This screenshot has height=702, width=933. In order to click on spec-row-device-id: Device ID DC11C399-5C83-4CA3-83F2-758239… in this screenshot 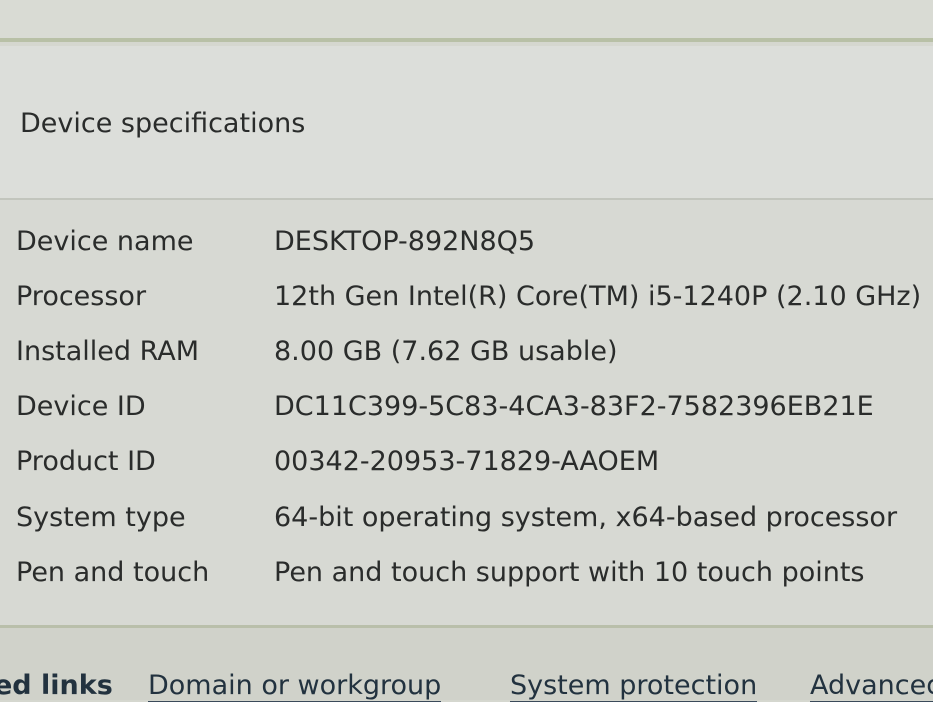, I will do `click(466, 411)`.